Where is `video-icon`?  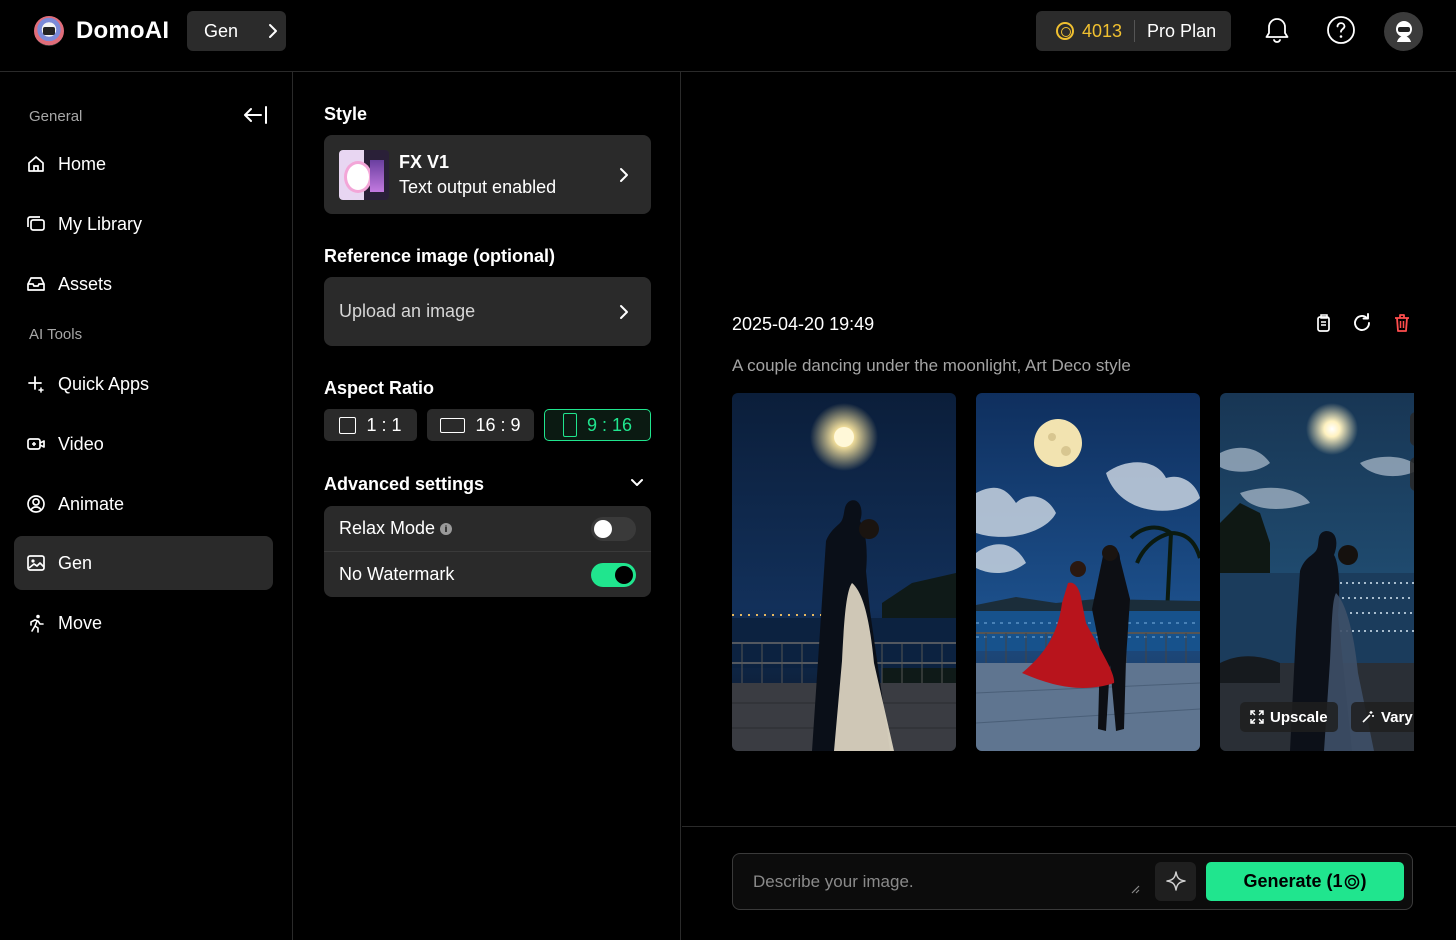
video-icon is located at coordinates (36, 444).